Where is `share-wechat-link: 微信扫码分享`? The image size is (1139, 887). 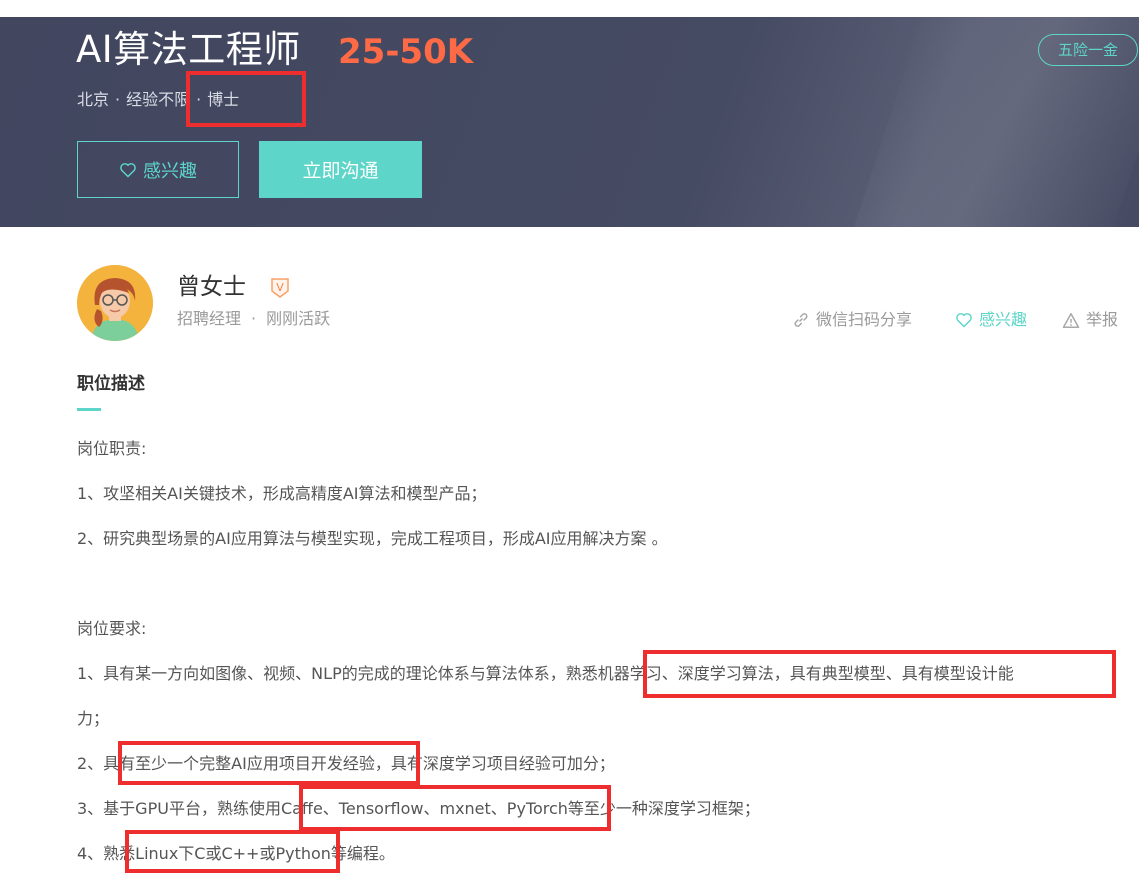
share-wechat-link: 微信扫码分享 is located at coordinates (852, 320).